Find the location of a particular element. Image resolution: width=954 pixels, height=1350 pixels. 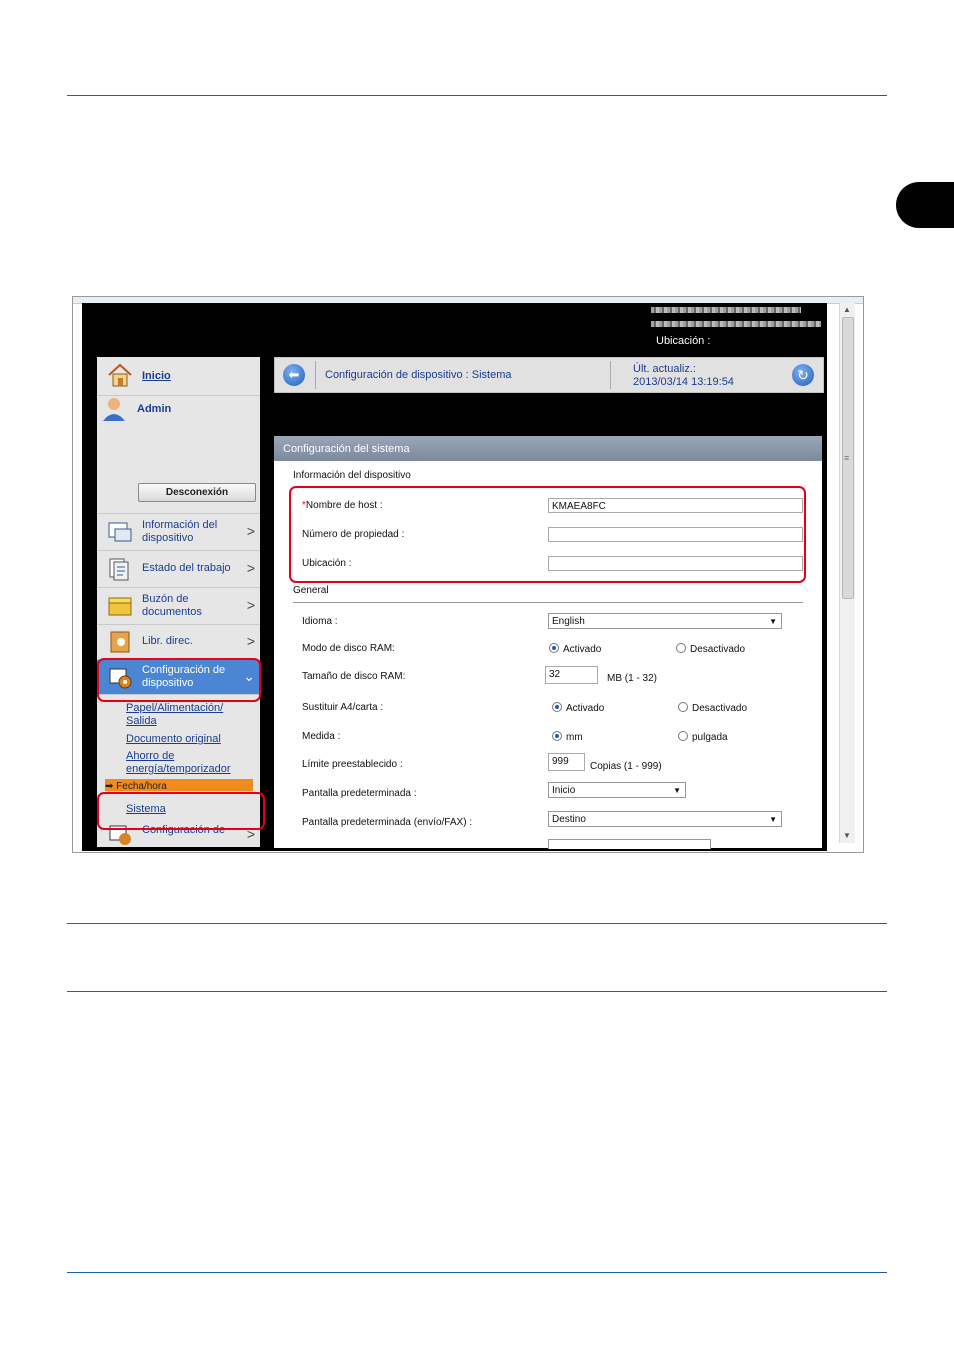

sidebar-label-document-box: Buzón de documentos is located at coordinates (172, 605).